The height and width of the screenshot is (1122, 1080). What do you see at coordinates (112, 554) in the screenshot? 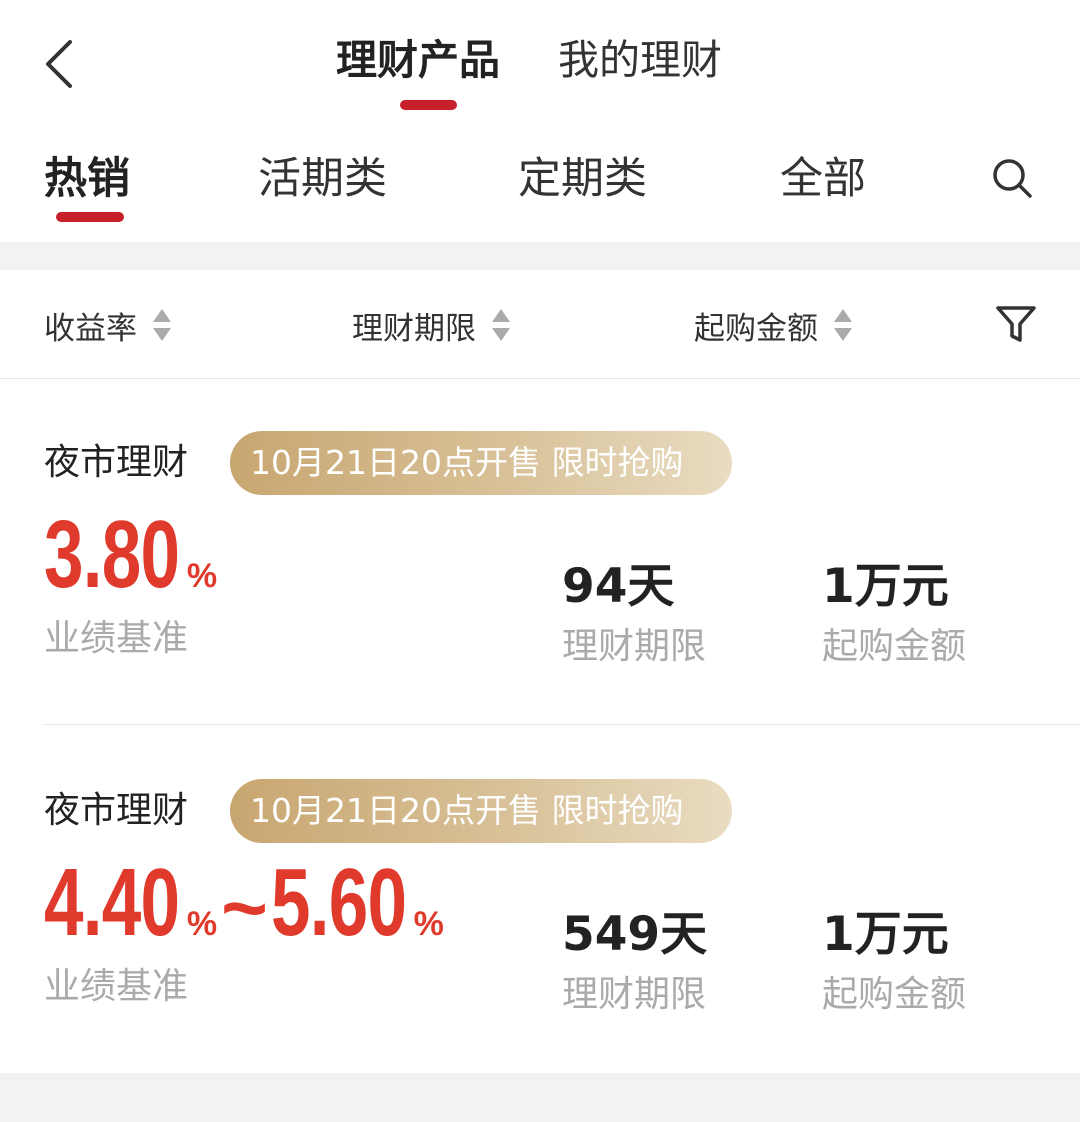
I see `rate-value: 3.80` at bounding box center [112, 554].